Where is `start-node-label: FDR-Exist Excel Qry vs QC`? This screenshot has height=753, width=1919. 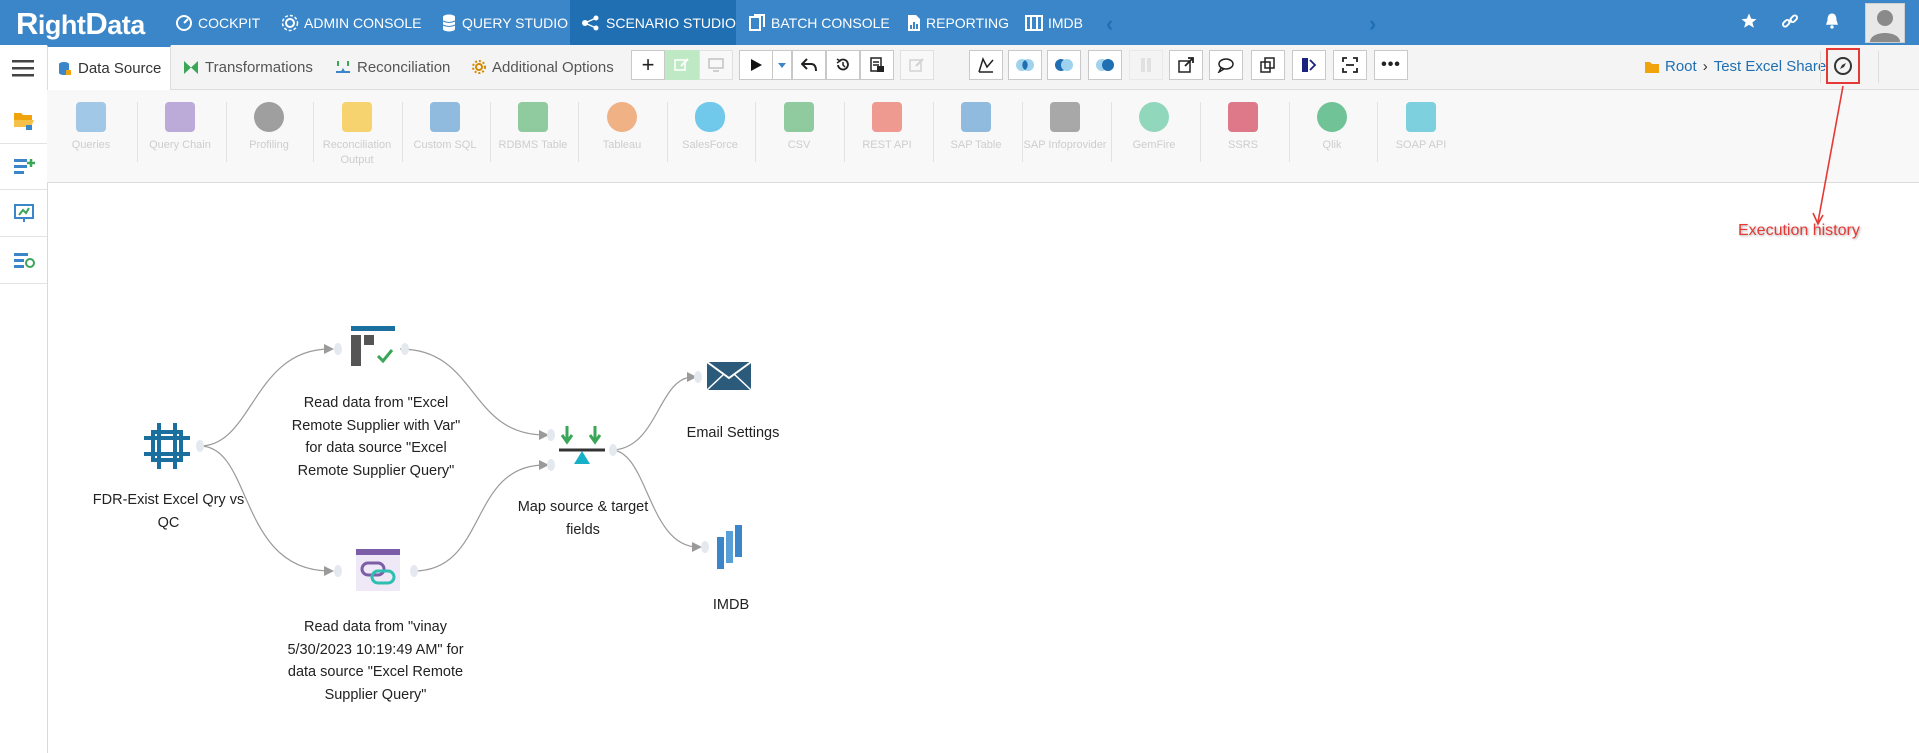 start-node-label: FDR-Exist Excel Qry vs QC is located at coordinates (168, 511).